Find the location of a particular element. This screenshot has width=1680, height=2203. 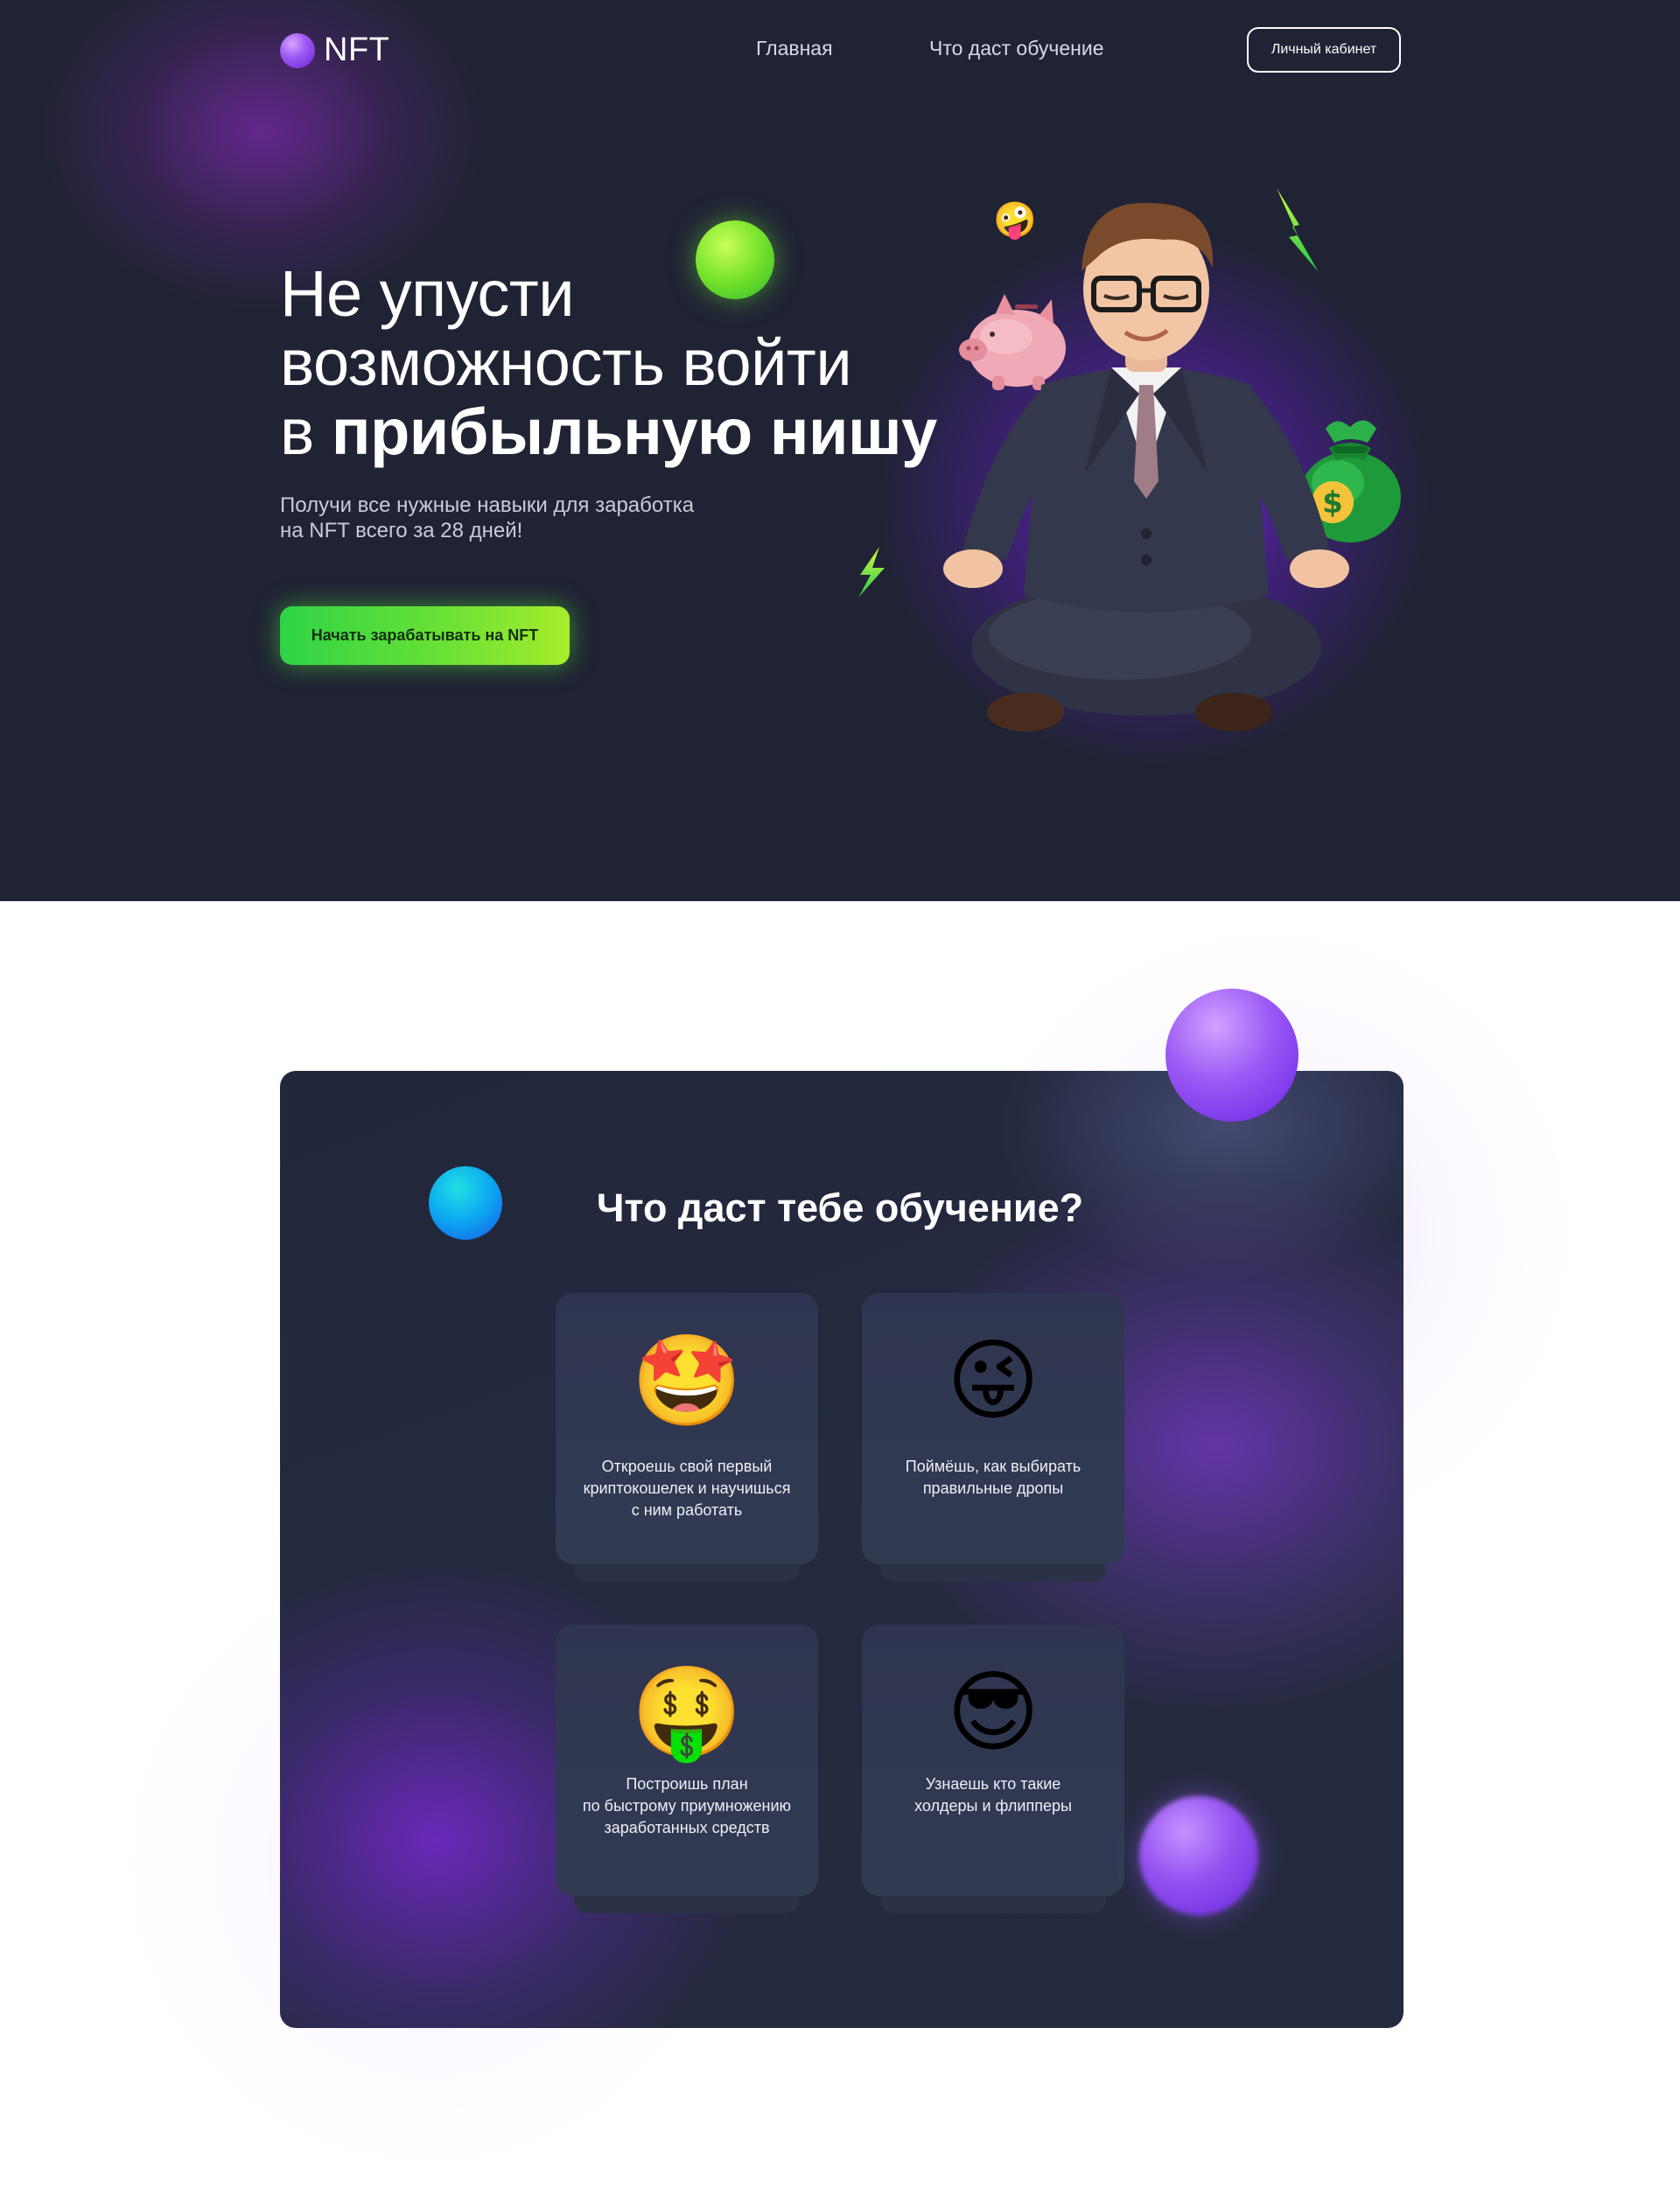

hero-subtitle-line-2: на NFT всего за 28 дней! is located at coordinates (401, 530).